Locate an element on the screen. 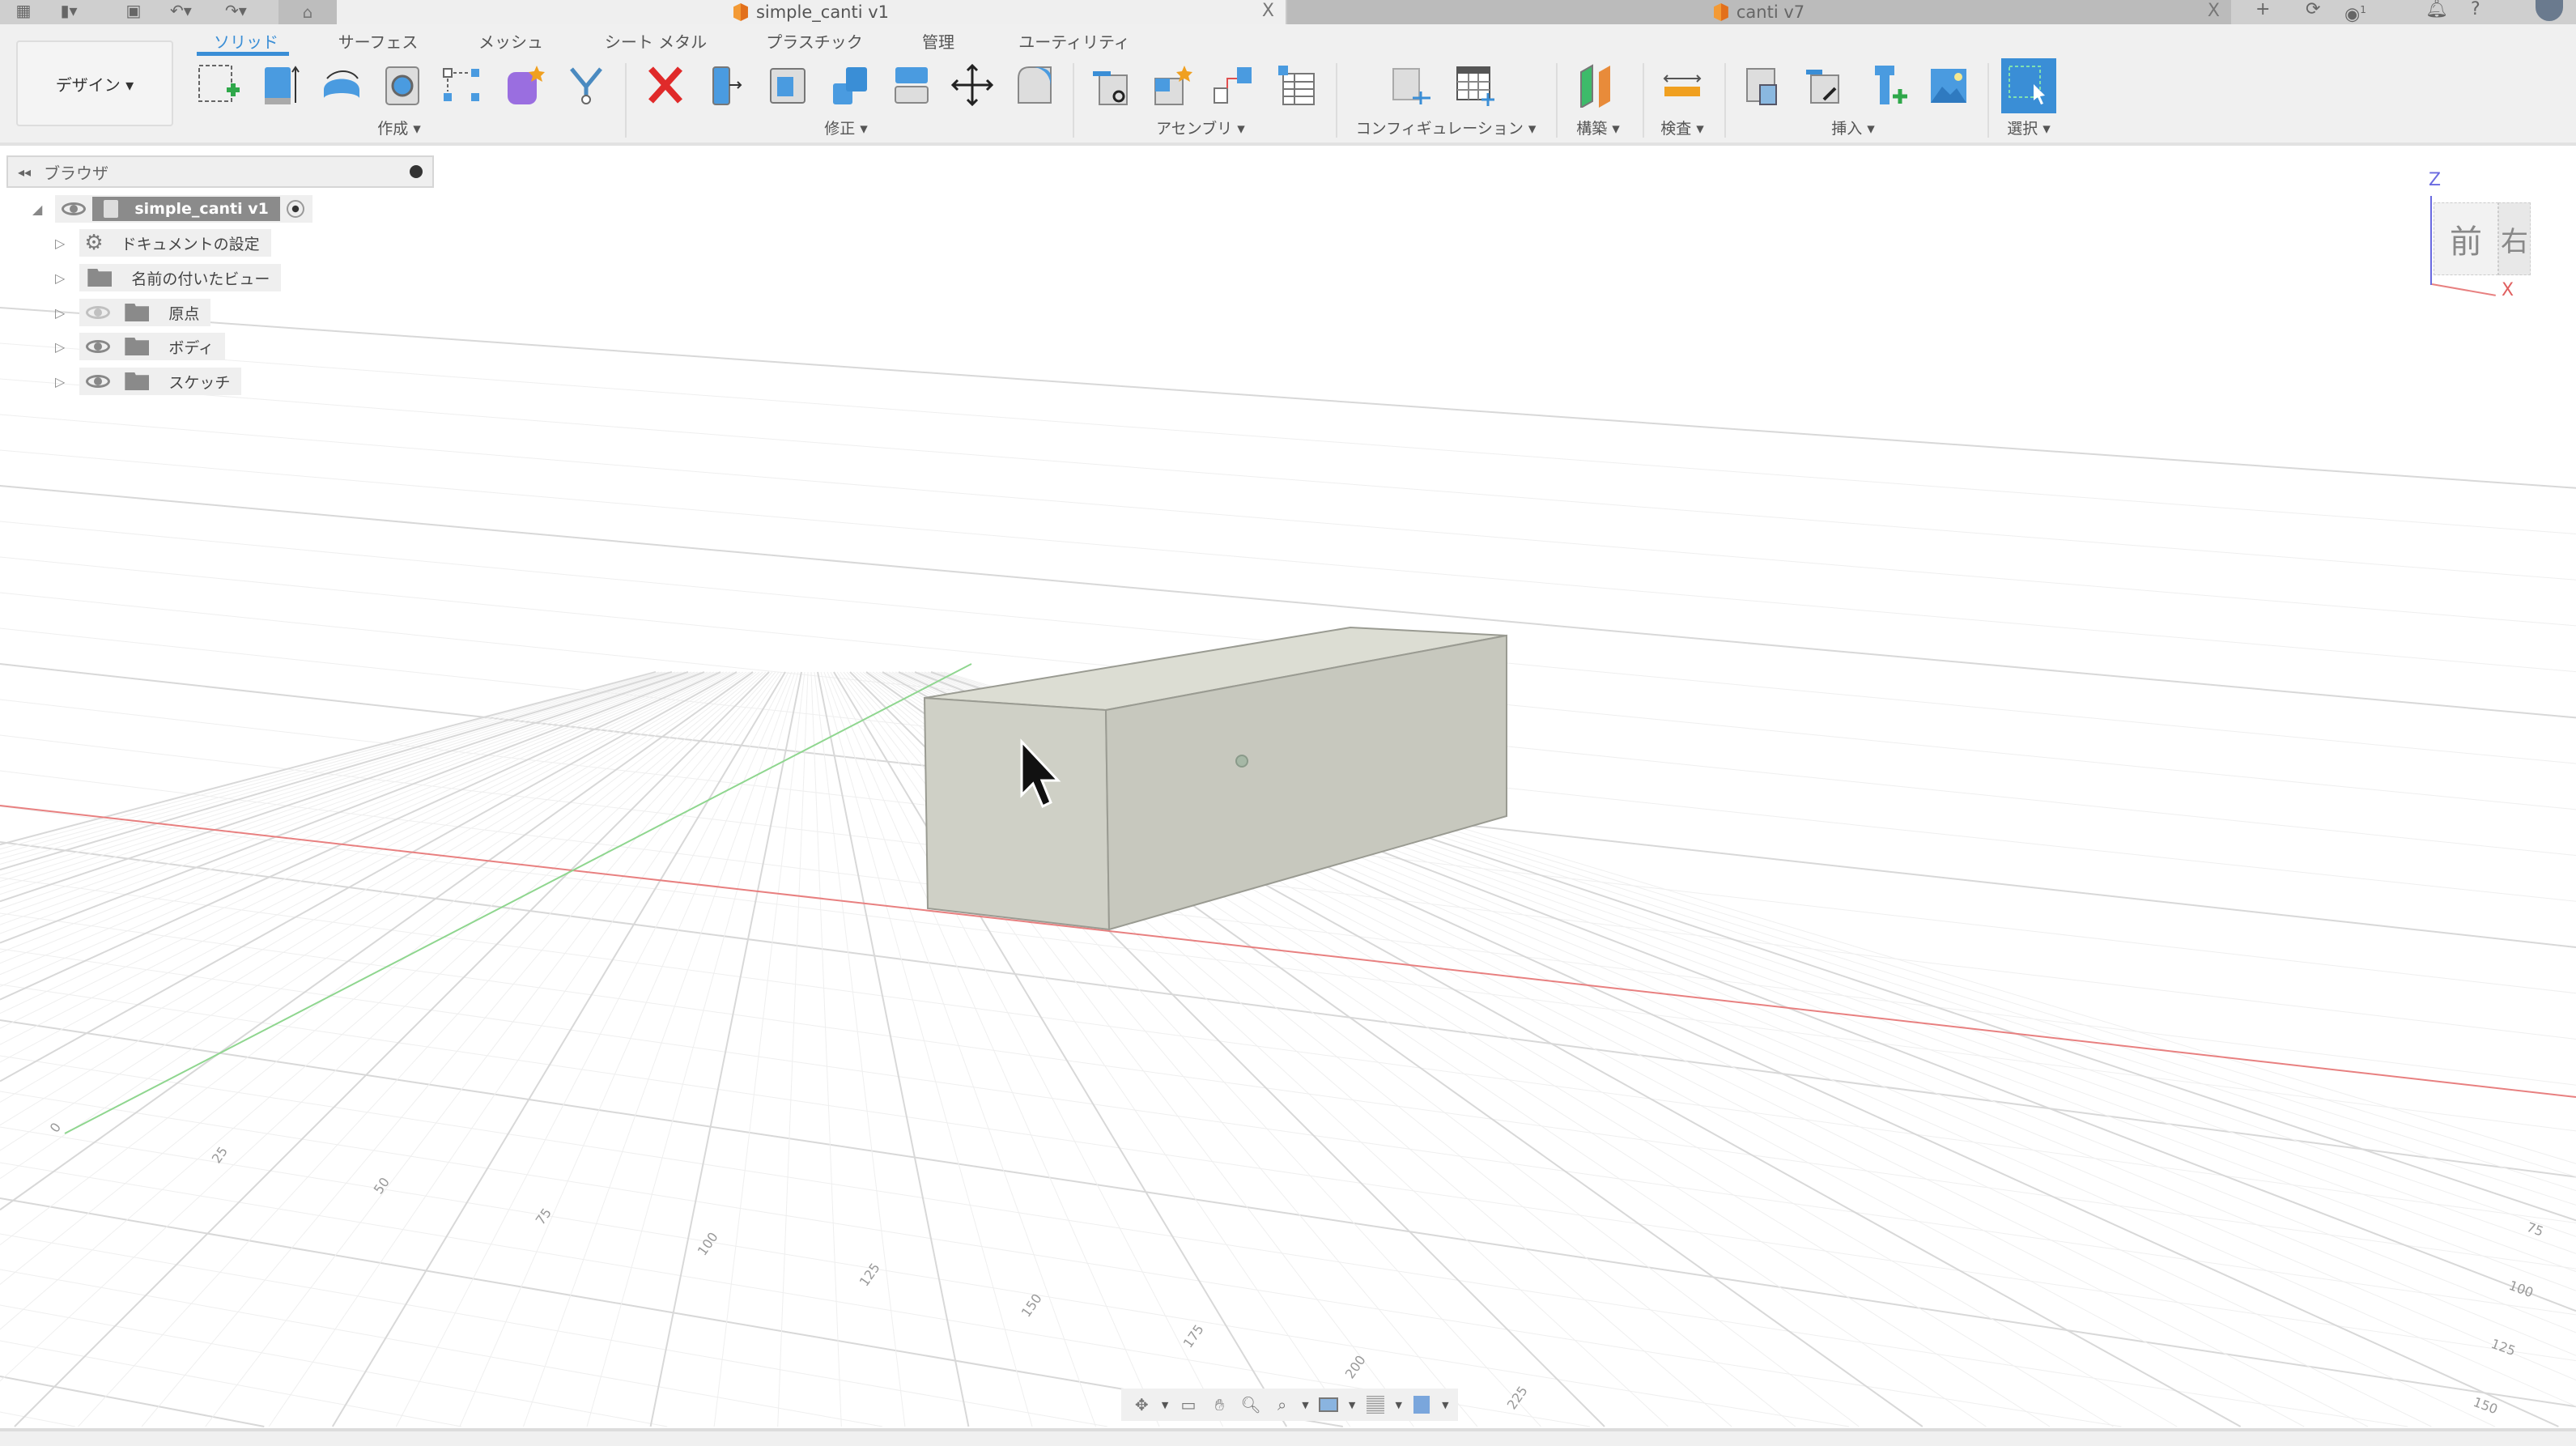  zoom-icon: 🔍︎ is located at coordinates (1250, 1405).